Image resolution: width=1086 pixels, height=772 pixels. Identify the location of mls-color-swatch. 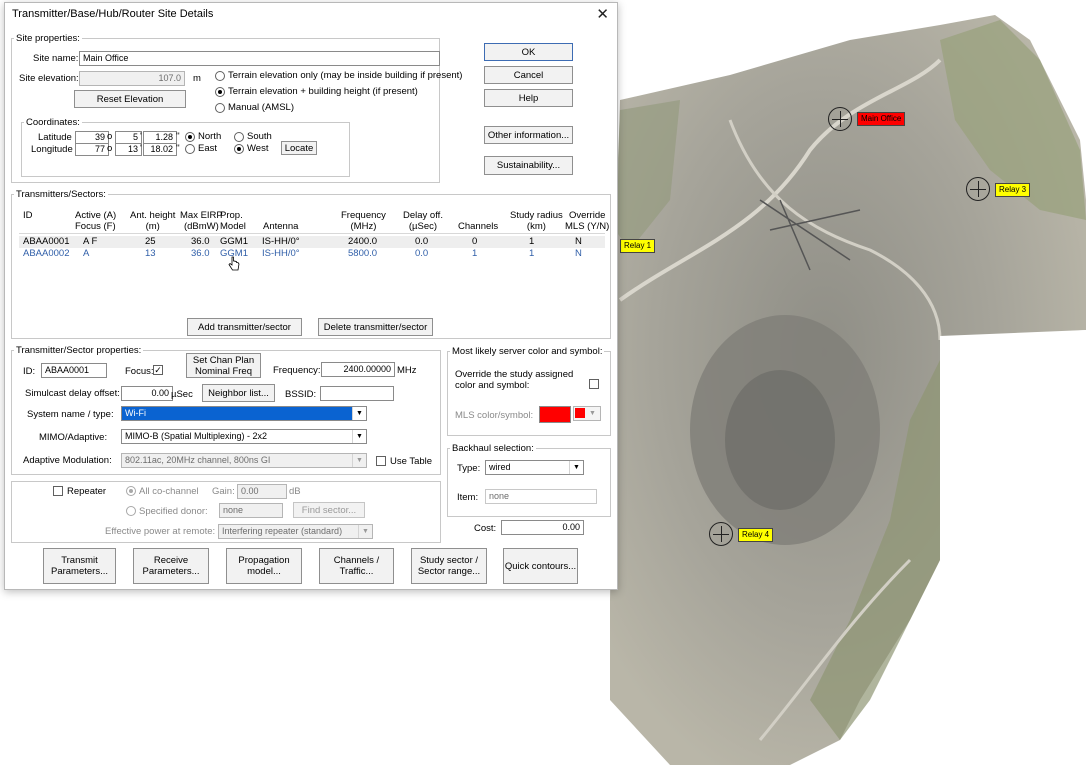
(555, 414).